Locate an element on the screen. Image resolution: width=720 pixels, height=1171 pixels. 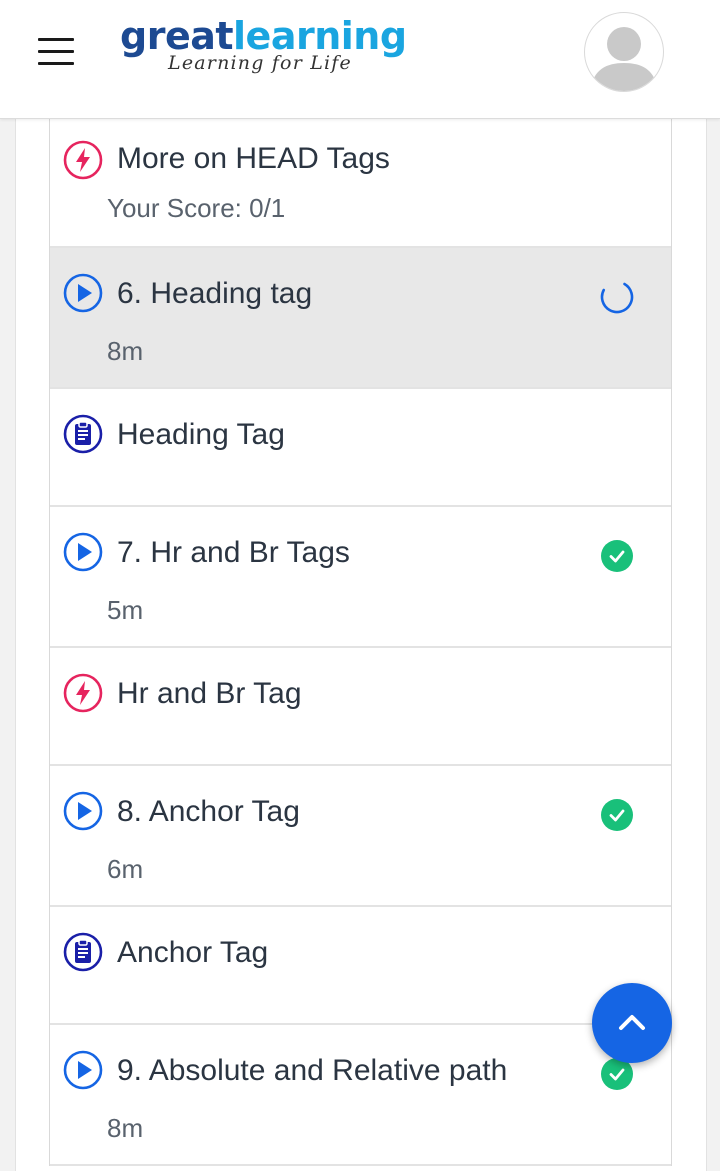
quiz-score: Your Score: 0/1 is located at coordinates (196, 208).